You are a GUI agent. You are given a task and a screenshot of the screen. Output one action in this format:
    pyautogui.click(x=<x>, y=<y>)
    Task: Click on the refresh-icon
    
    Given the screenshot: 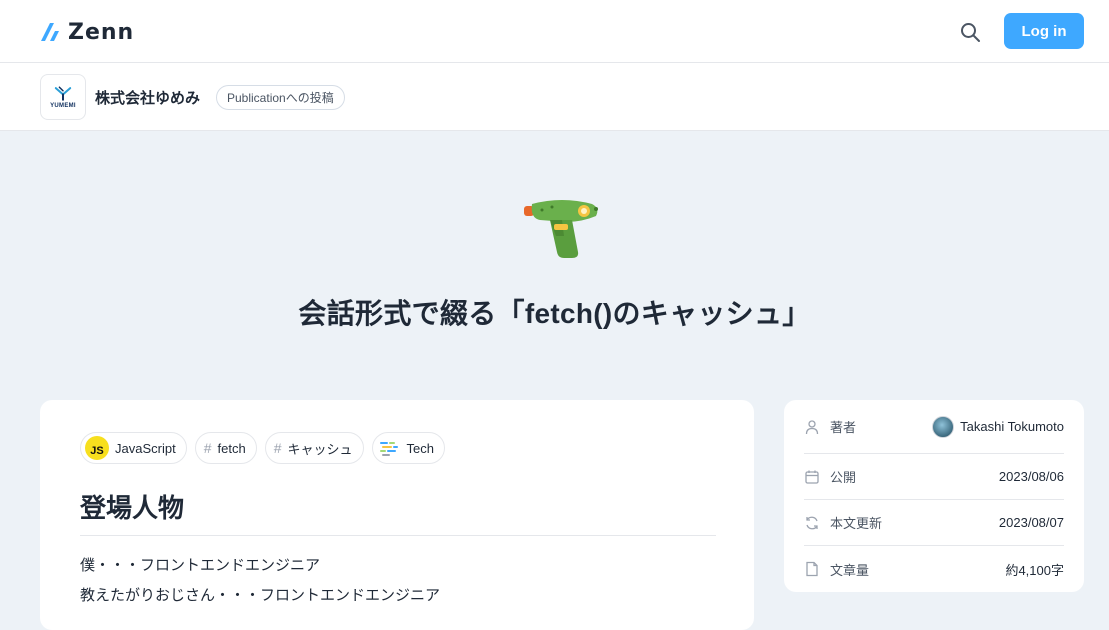 What is the action you would take?
    pyautogui.click(x=812, y=522)
    